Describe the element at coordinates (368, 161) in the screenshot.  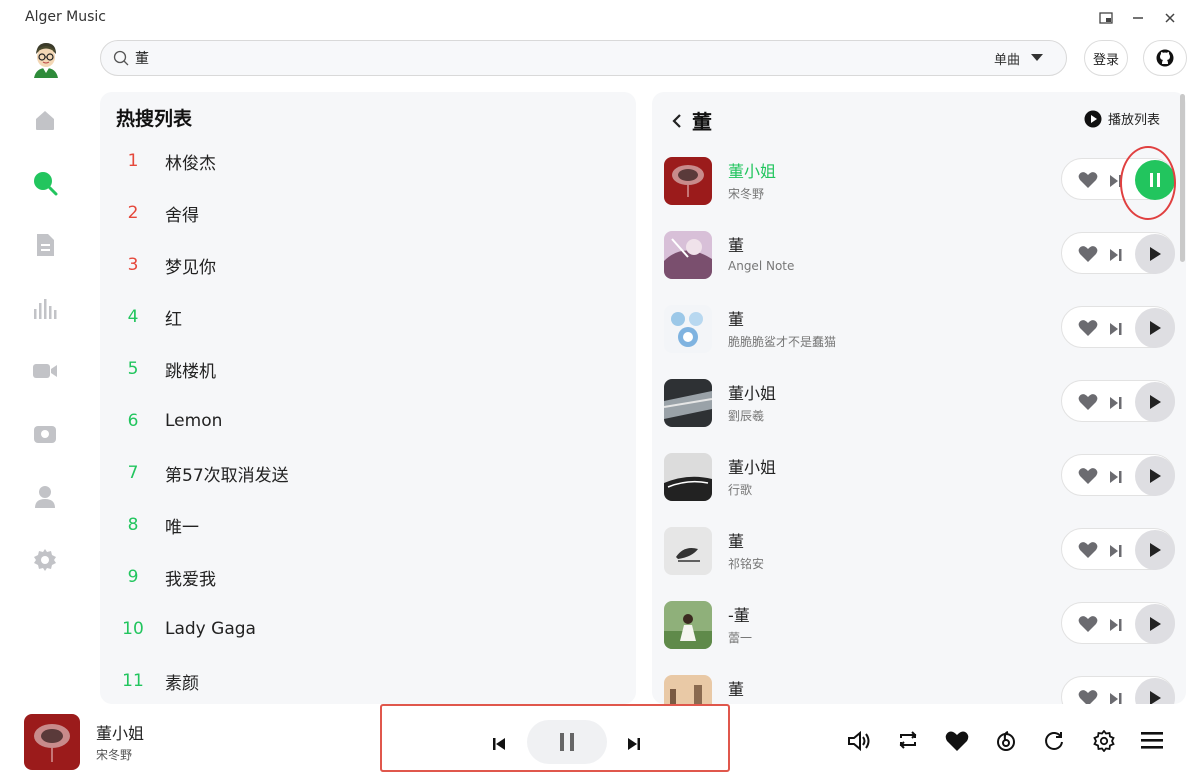
I see `hot-item: 1 林俊杰` at that location.